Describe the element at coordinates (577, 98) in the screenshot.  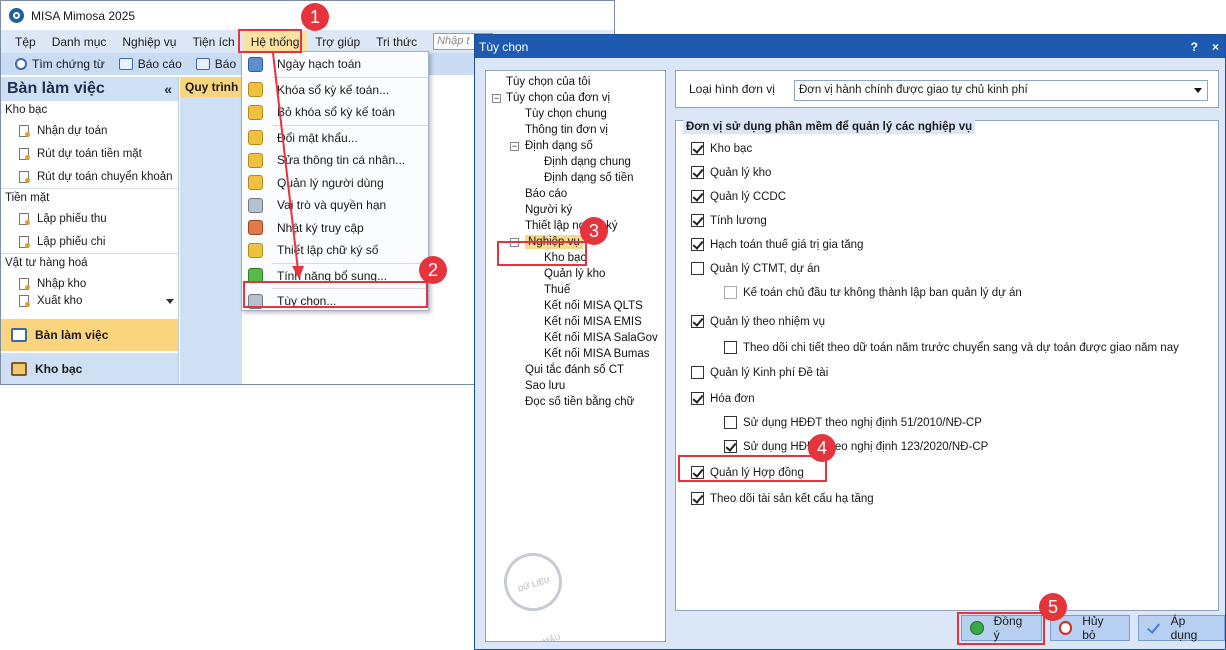
I see `tree-unit-options: − Tùy chọn của đơn vị` at that location.